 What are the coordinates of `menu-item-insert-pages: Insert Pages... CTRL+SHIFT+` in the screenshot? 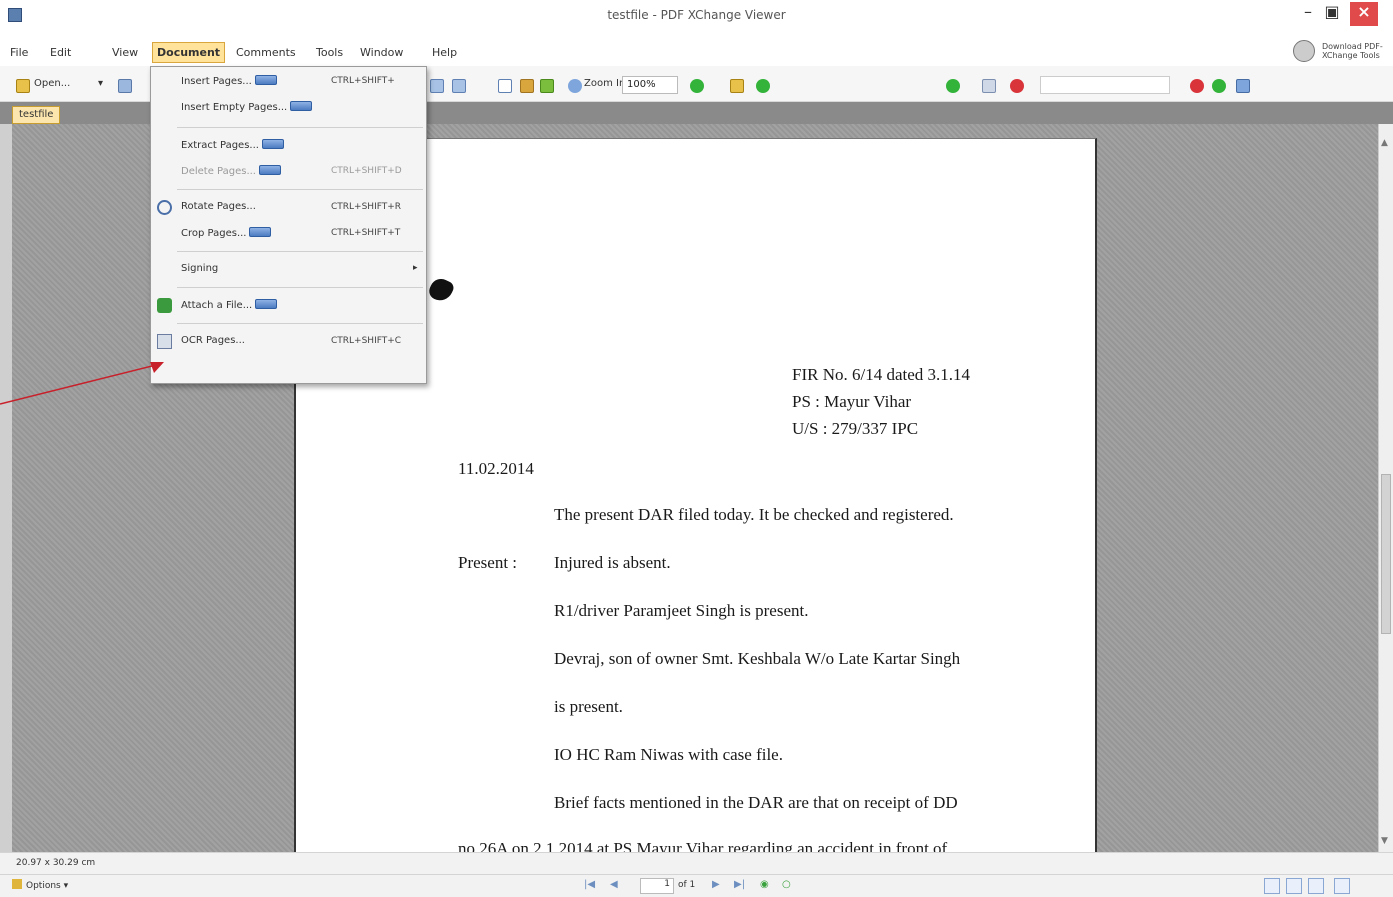 It's located at (289, 82).